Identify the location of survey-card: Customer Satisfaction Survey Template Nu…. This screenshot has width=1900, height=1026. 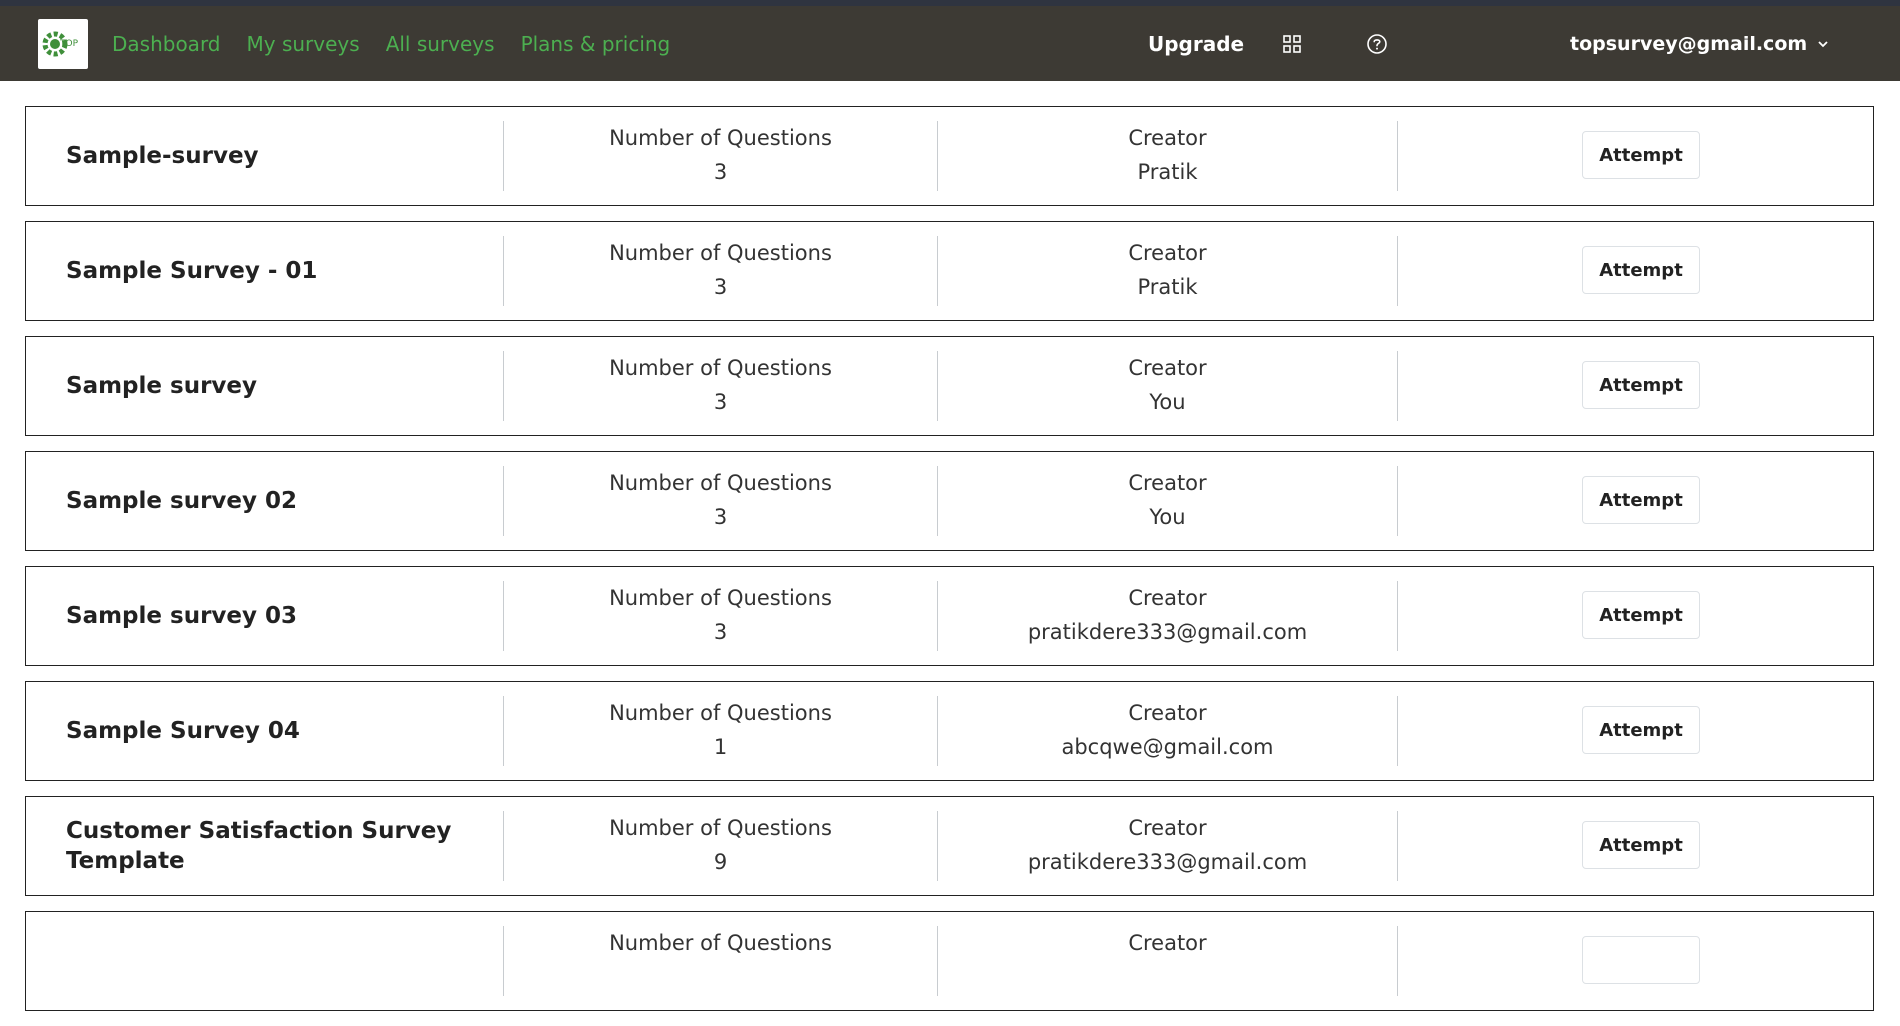
(949, 846).